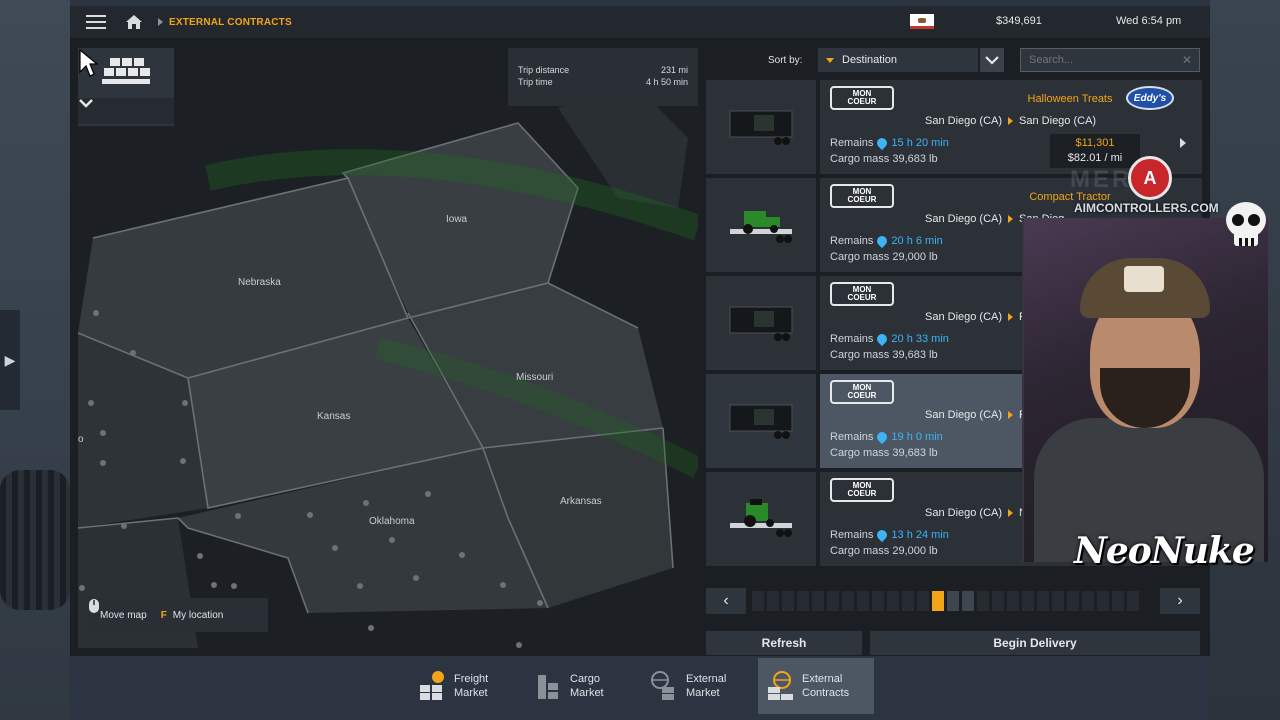 The image size is (1280, 720). I want to click on page-dots, so click(945, 601).